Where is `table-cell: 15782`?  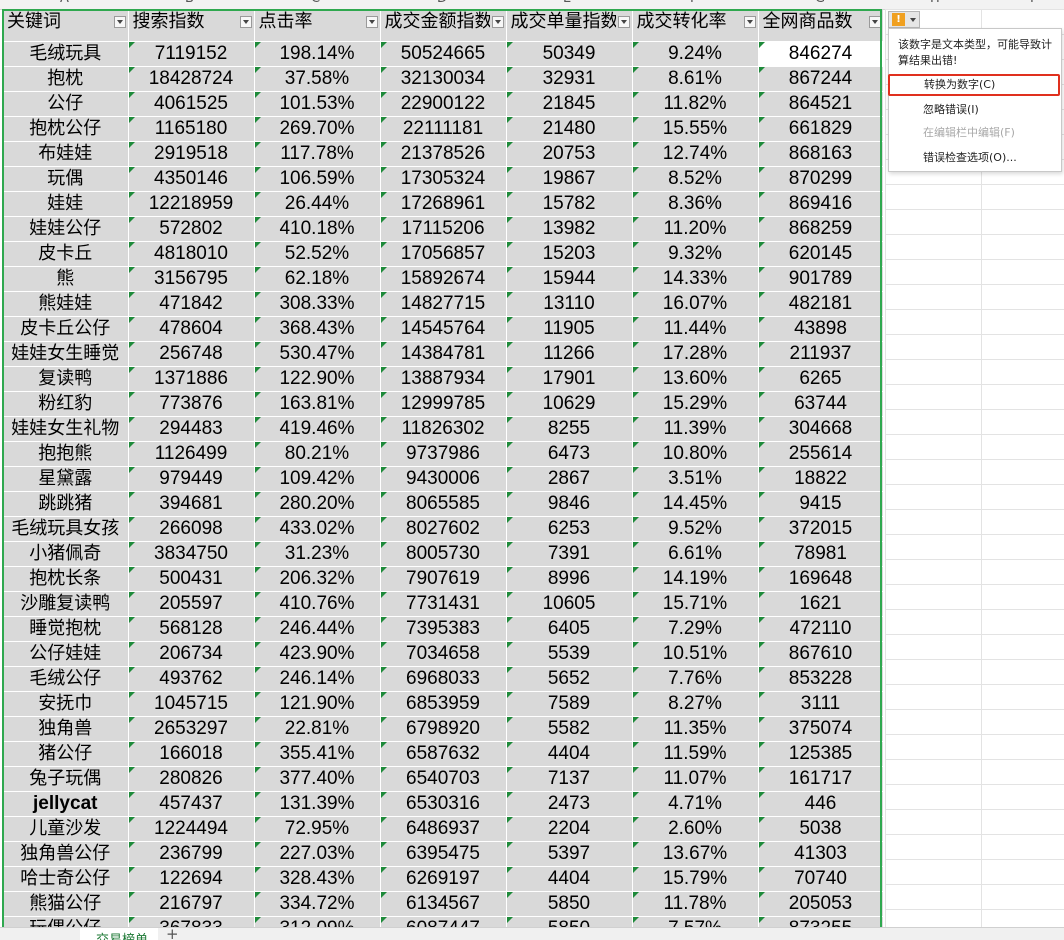 table-cell: 15782 is located at coordinates (569, 204).